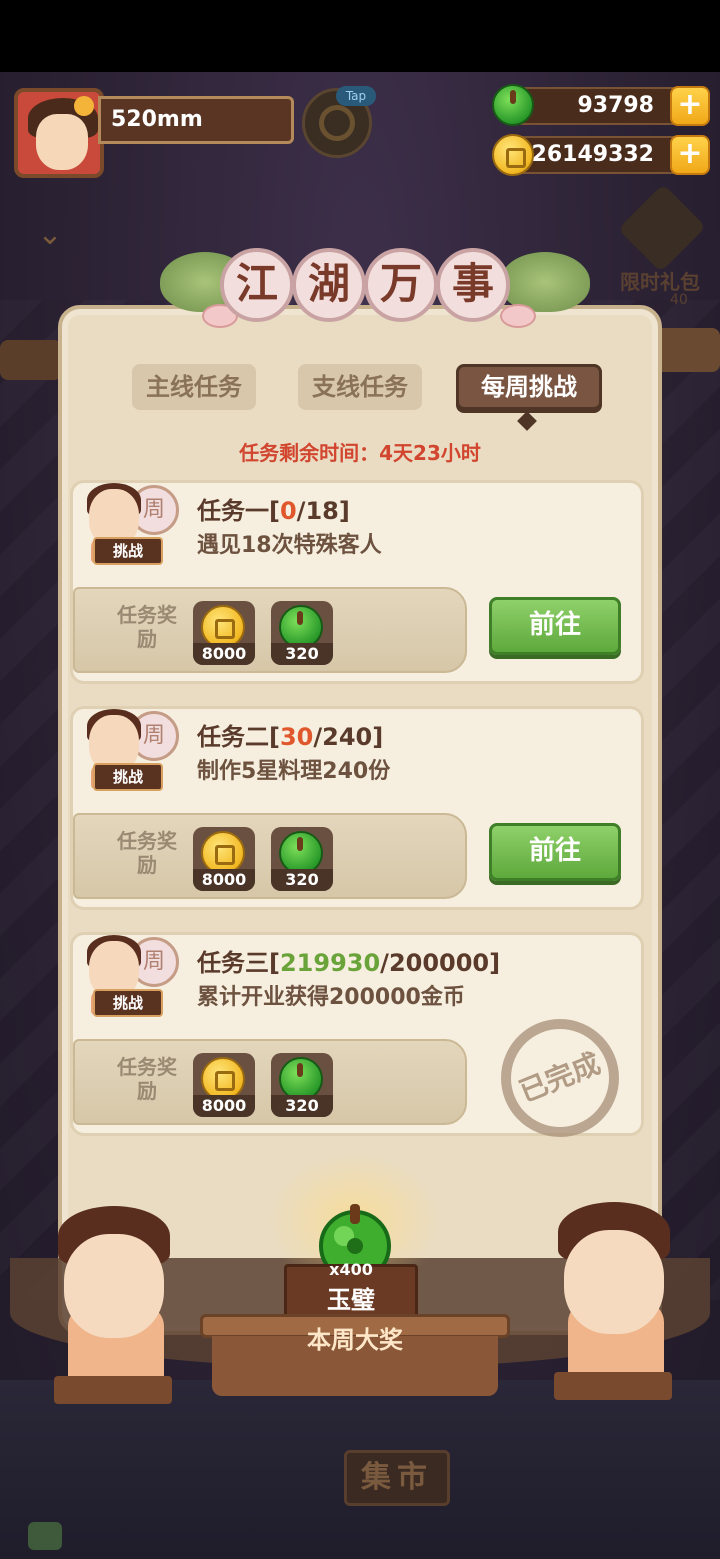 The height and width of the screenshot is (1559, 720). Describe the element at coordinates (660, 282) in the screenshot. I see `limited-gift-label: 限时礼包` at that location.